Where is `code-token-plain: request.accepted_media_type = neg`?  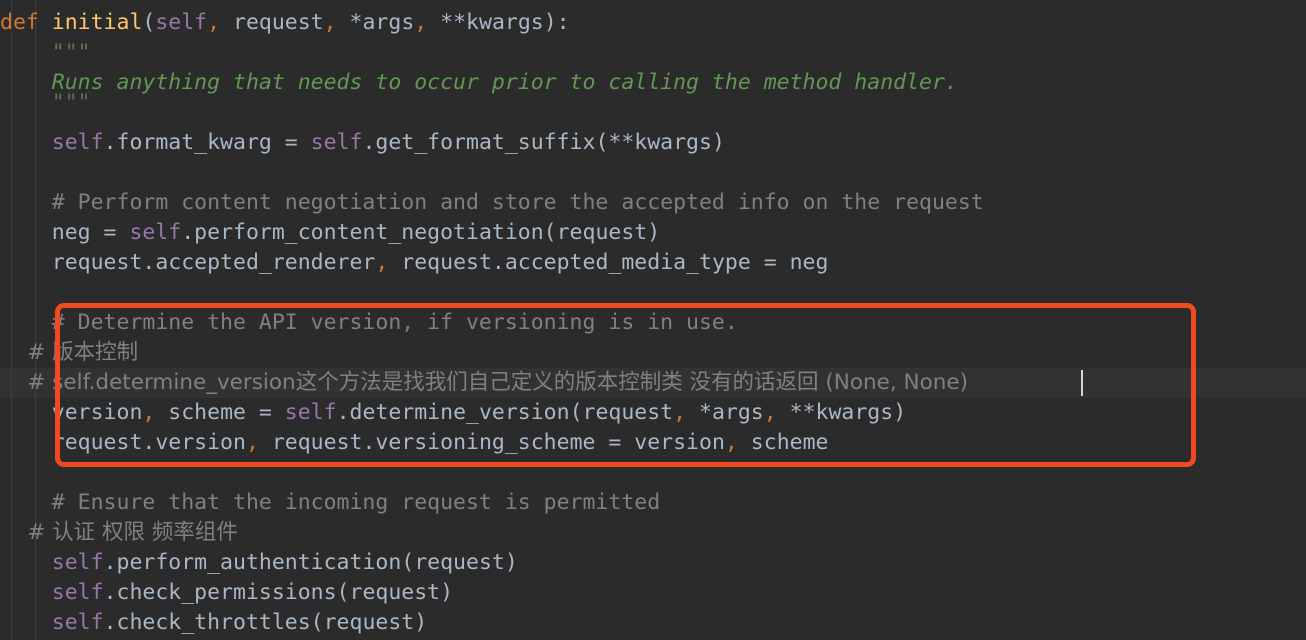 code-token-plain: request.accepted_media_type = neg is located at coordinates (608, 262).